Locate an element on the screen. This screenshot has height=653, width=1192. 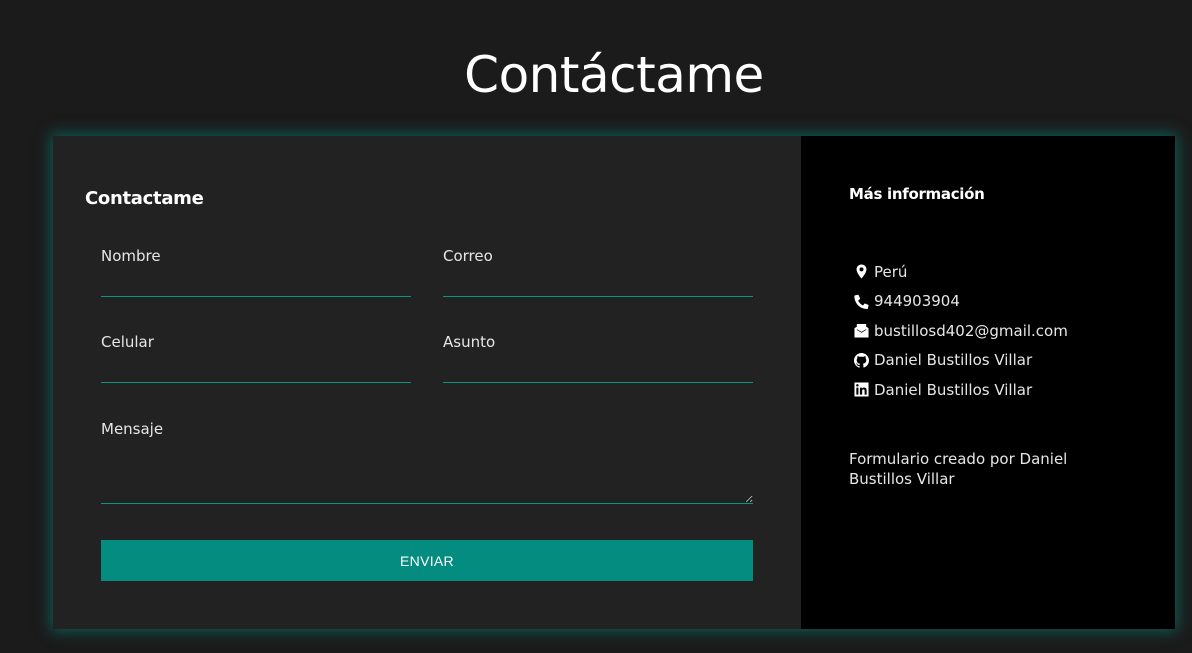
phone-icon is located at coordinates (861, 301).